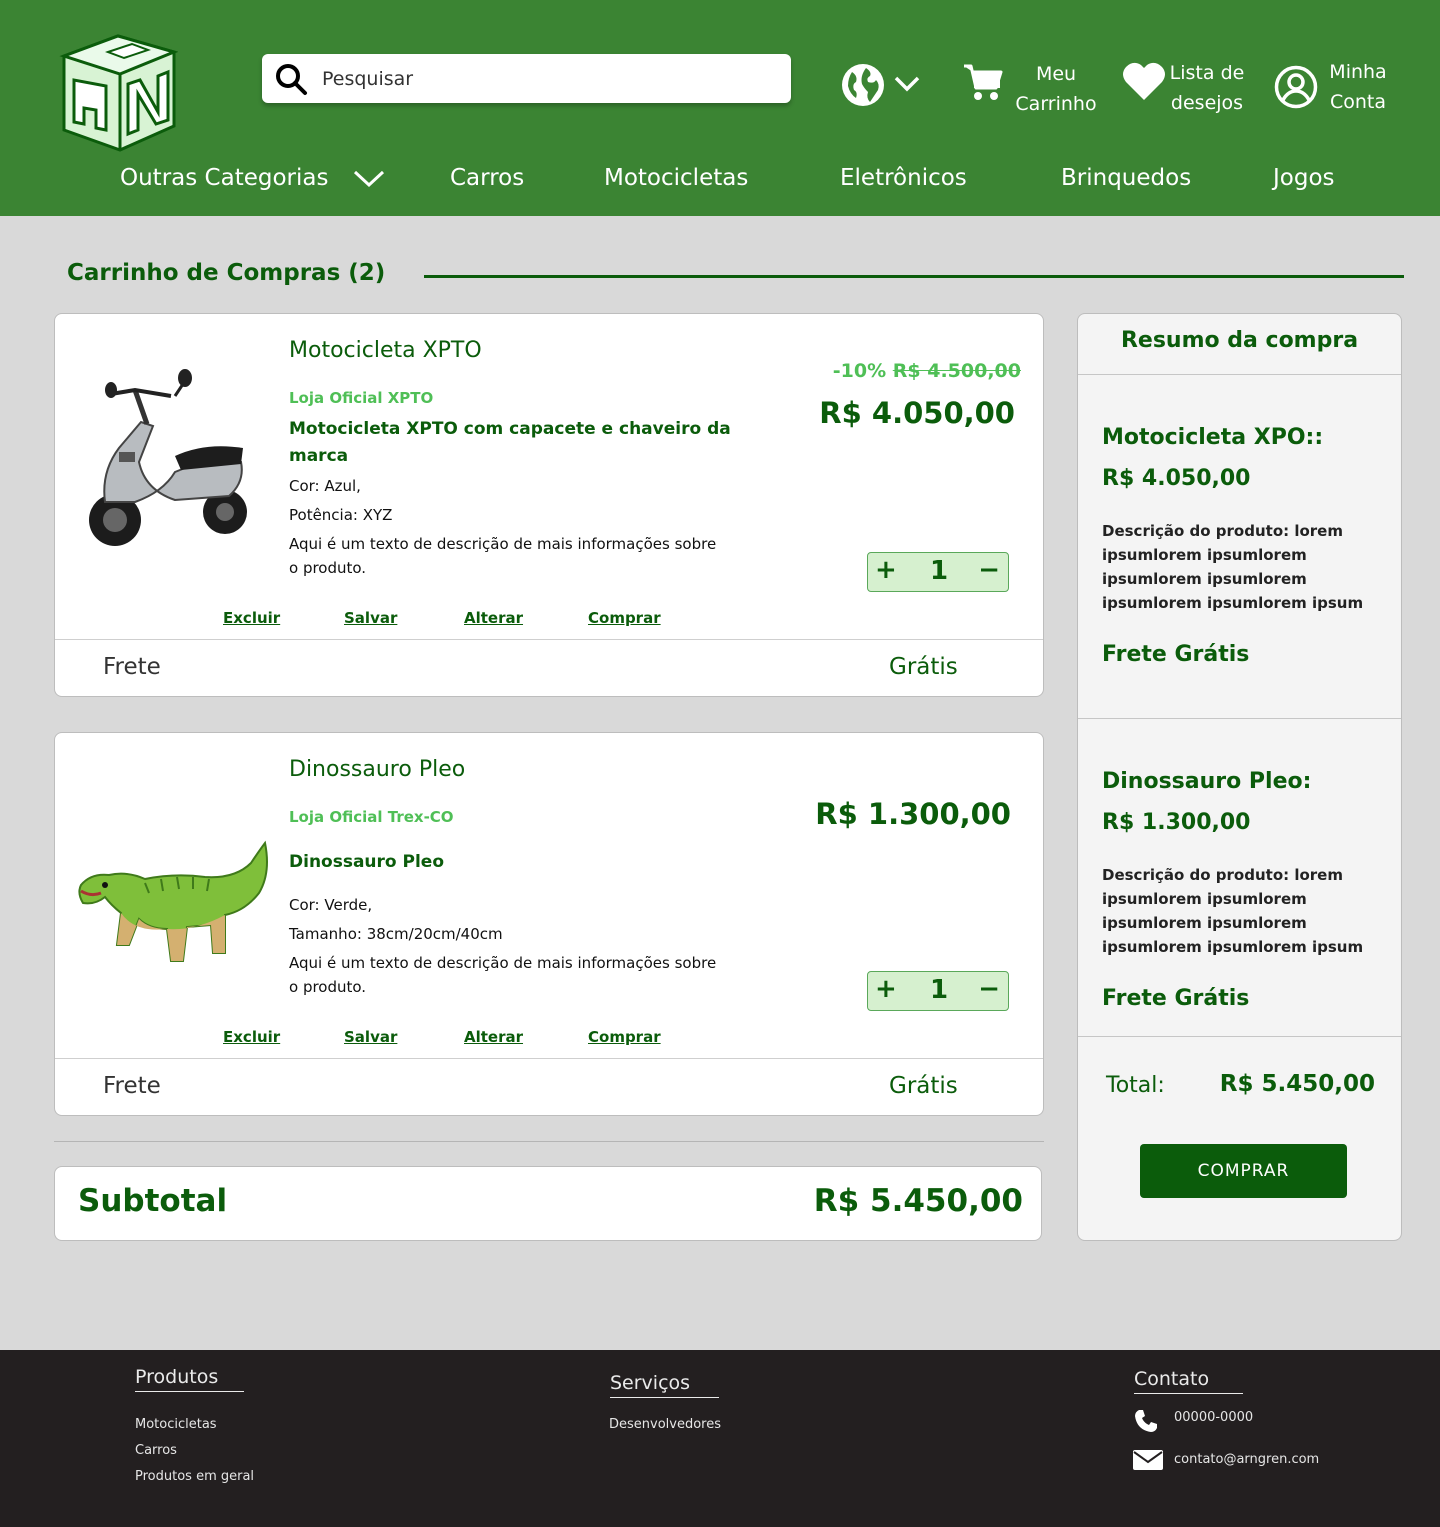 The width and height of the screenshot is (1440, 1527). I want to click on total-label: Total:, so click(1135, 1085).